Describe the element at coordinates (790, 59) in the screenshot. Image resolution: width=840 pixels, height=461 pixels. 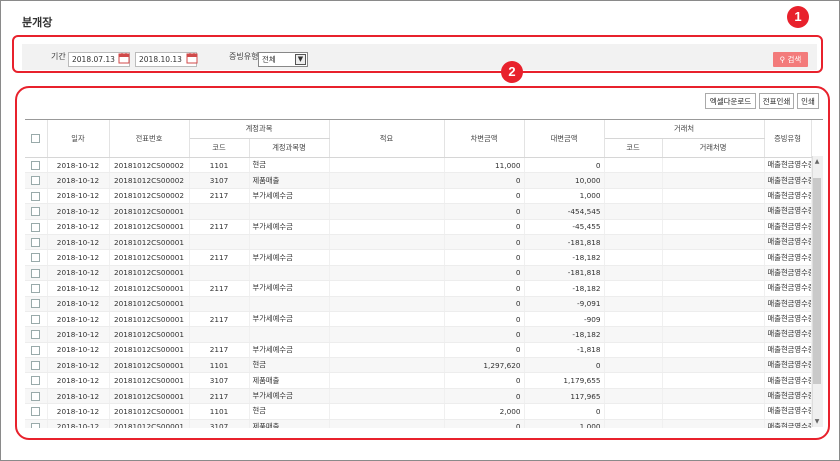
I see `search-button: ⚲ 검색` at that location.